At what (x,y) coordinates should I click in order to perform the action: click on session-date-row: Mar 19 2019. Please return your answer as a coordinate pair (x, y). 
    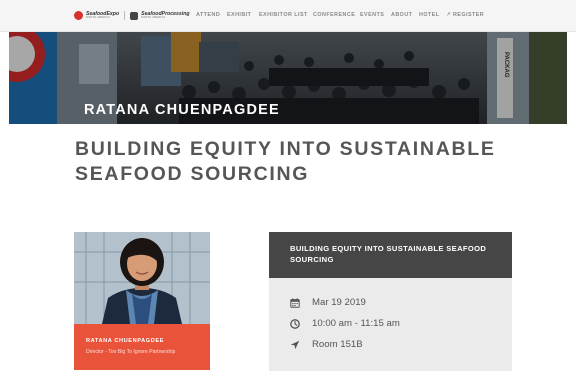
    Looking at the image, I should click on (328, 302).